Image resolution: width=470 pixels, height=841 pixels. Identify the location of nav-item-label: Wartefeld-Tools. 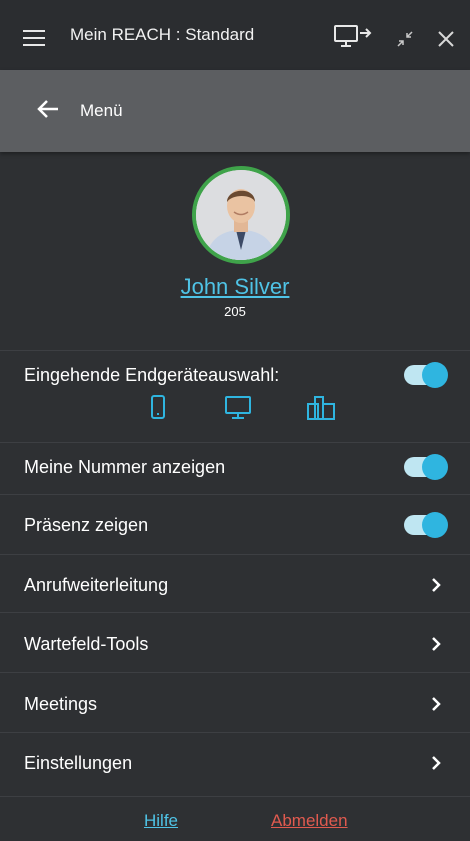
(86, 644).